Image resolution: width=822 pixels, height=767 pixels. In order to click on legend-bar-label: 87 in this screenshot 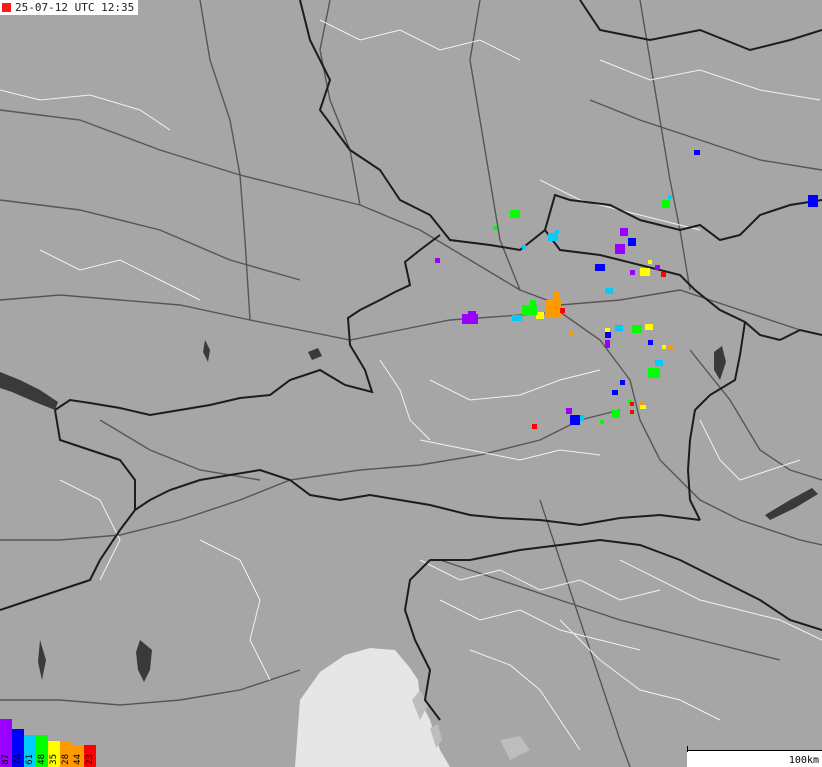, I will do `click(6, 759)`.